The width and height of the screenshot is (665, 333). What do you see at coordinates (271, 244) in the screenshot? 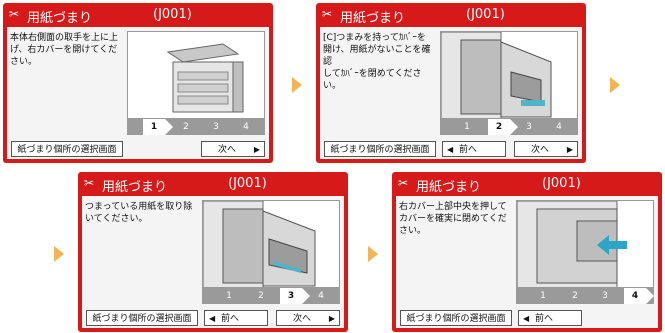
I see `remove-paper-illustration` at bounding box center [271, 244].